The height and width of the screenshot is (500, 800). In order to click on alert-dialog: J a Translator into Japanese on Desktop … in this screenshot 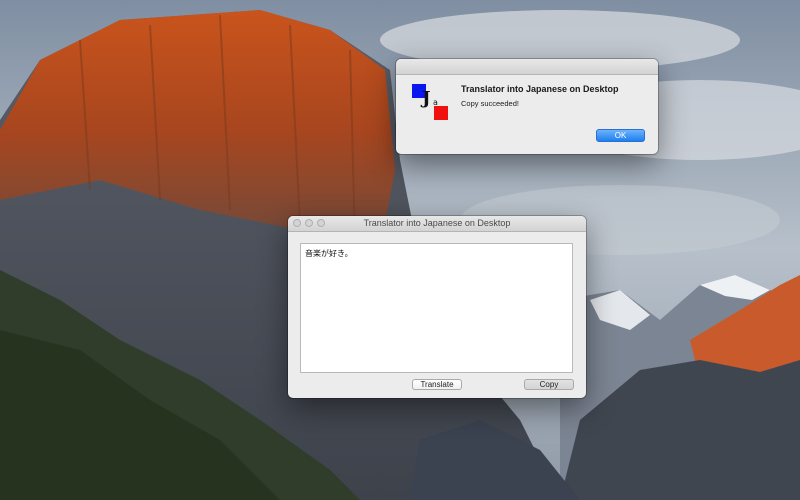, I will do `click(527, 106)`.